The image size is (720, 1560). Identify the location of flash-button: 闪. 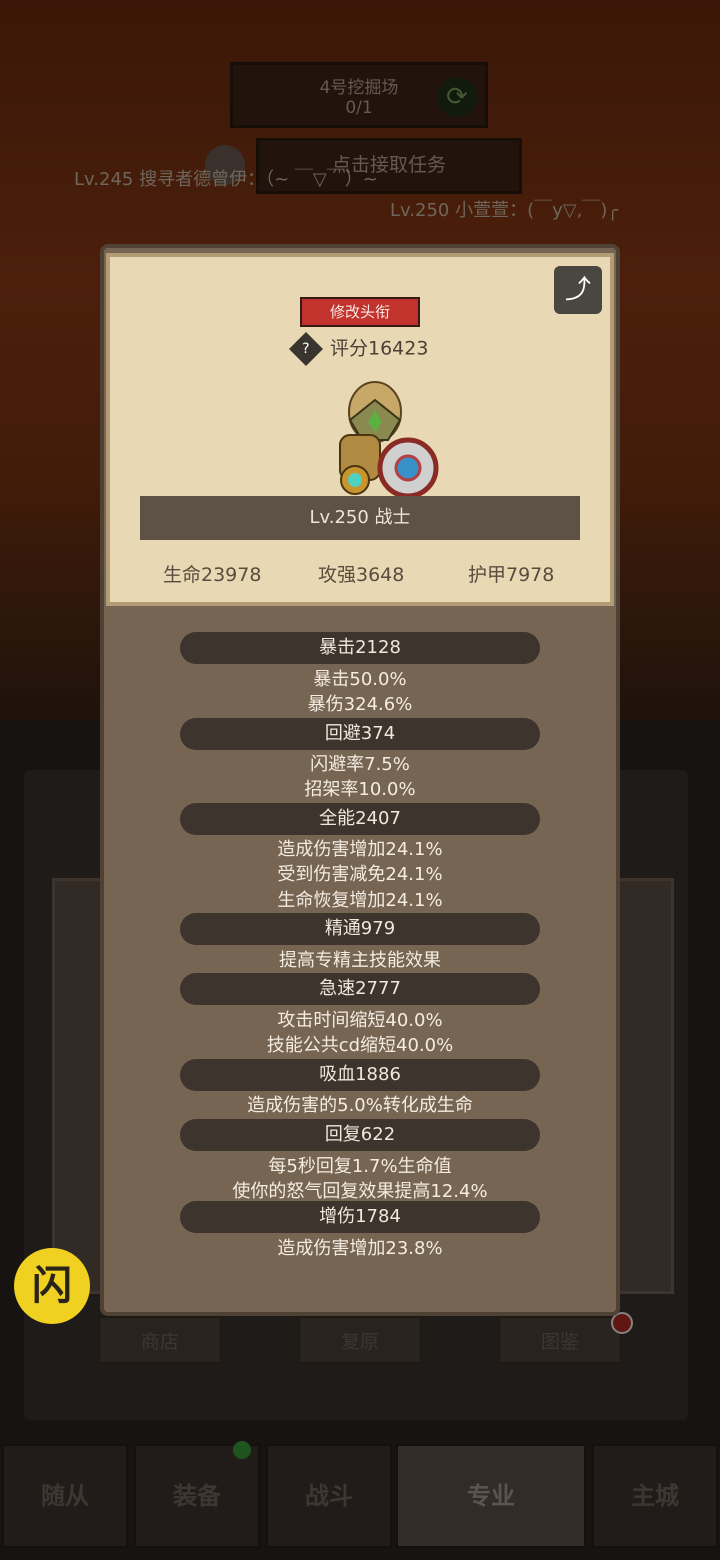
(52, 1286).